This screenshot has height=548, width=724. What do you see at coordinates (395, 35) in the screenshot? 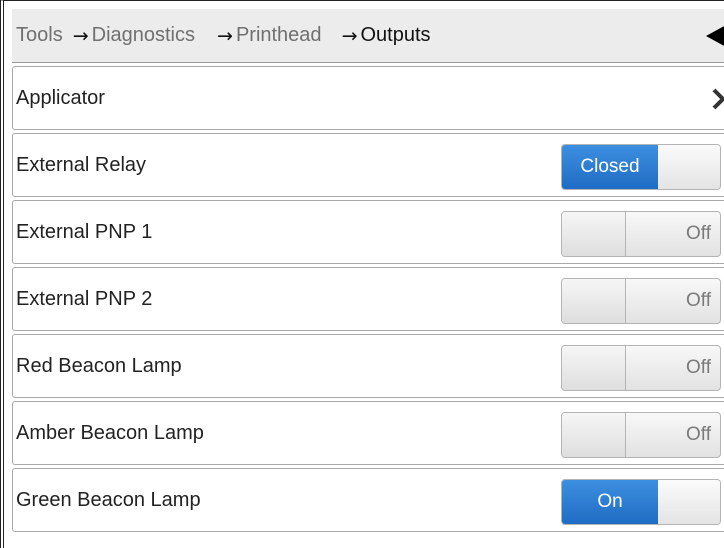
I see `breadcrumb-label: Outputs` at bounding box center [395, 35].